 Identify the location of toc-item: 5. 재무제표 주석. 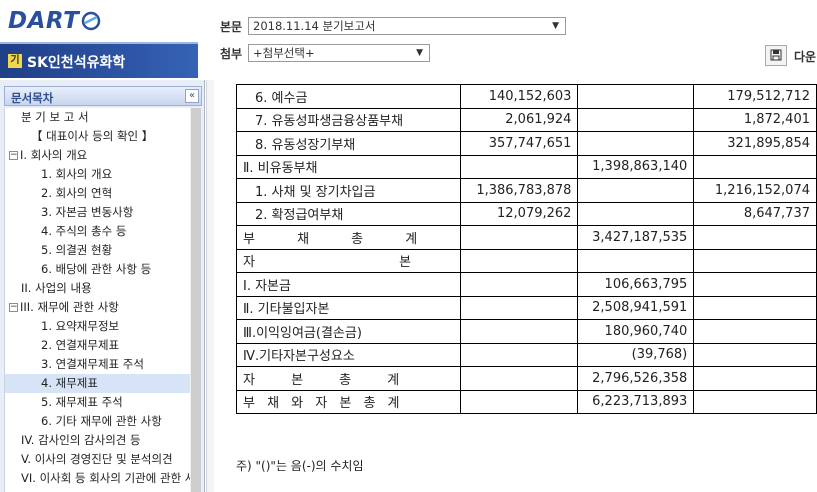
(97, 402).